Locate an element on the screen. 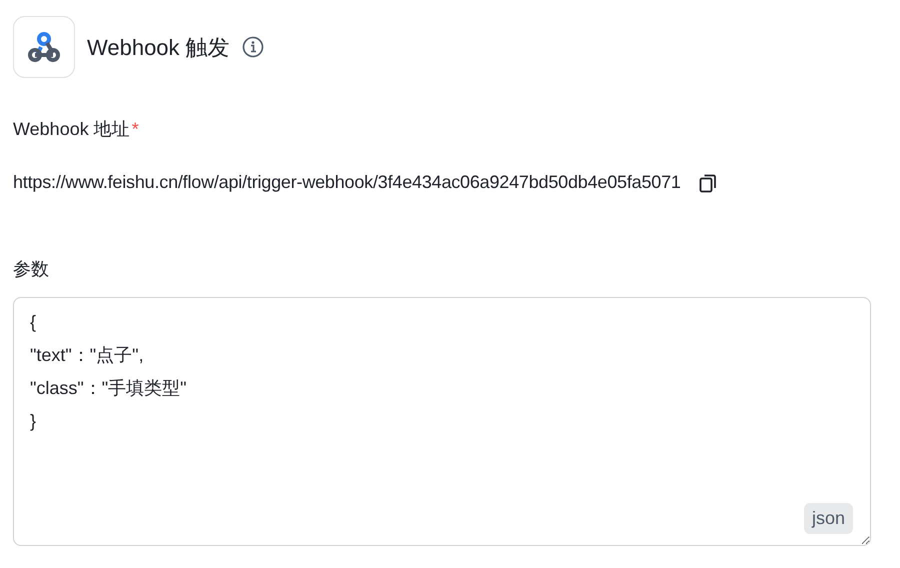 The image size is (900, 568). page-title: Webhook 触发 is located at coordinates (158, 48).